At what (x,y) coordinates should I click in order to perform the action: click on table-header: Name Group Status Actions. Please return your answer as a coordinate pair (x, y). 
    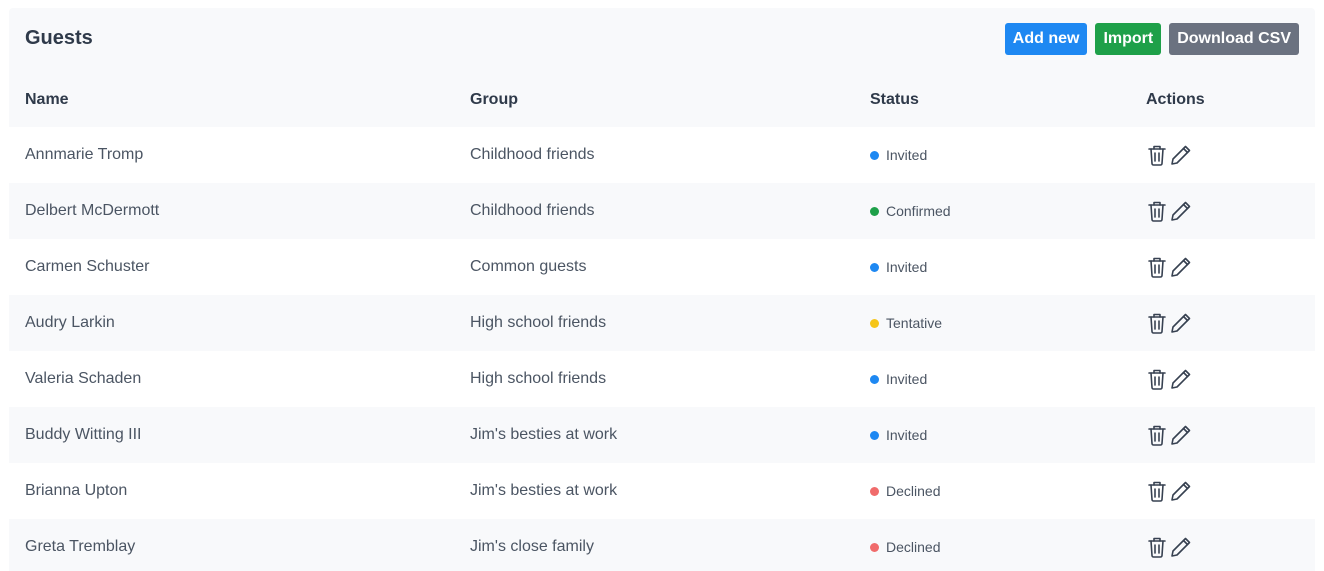
    Looking at the image, I should click on (662, 99).